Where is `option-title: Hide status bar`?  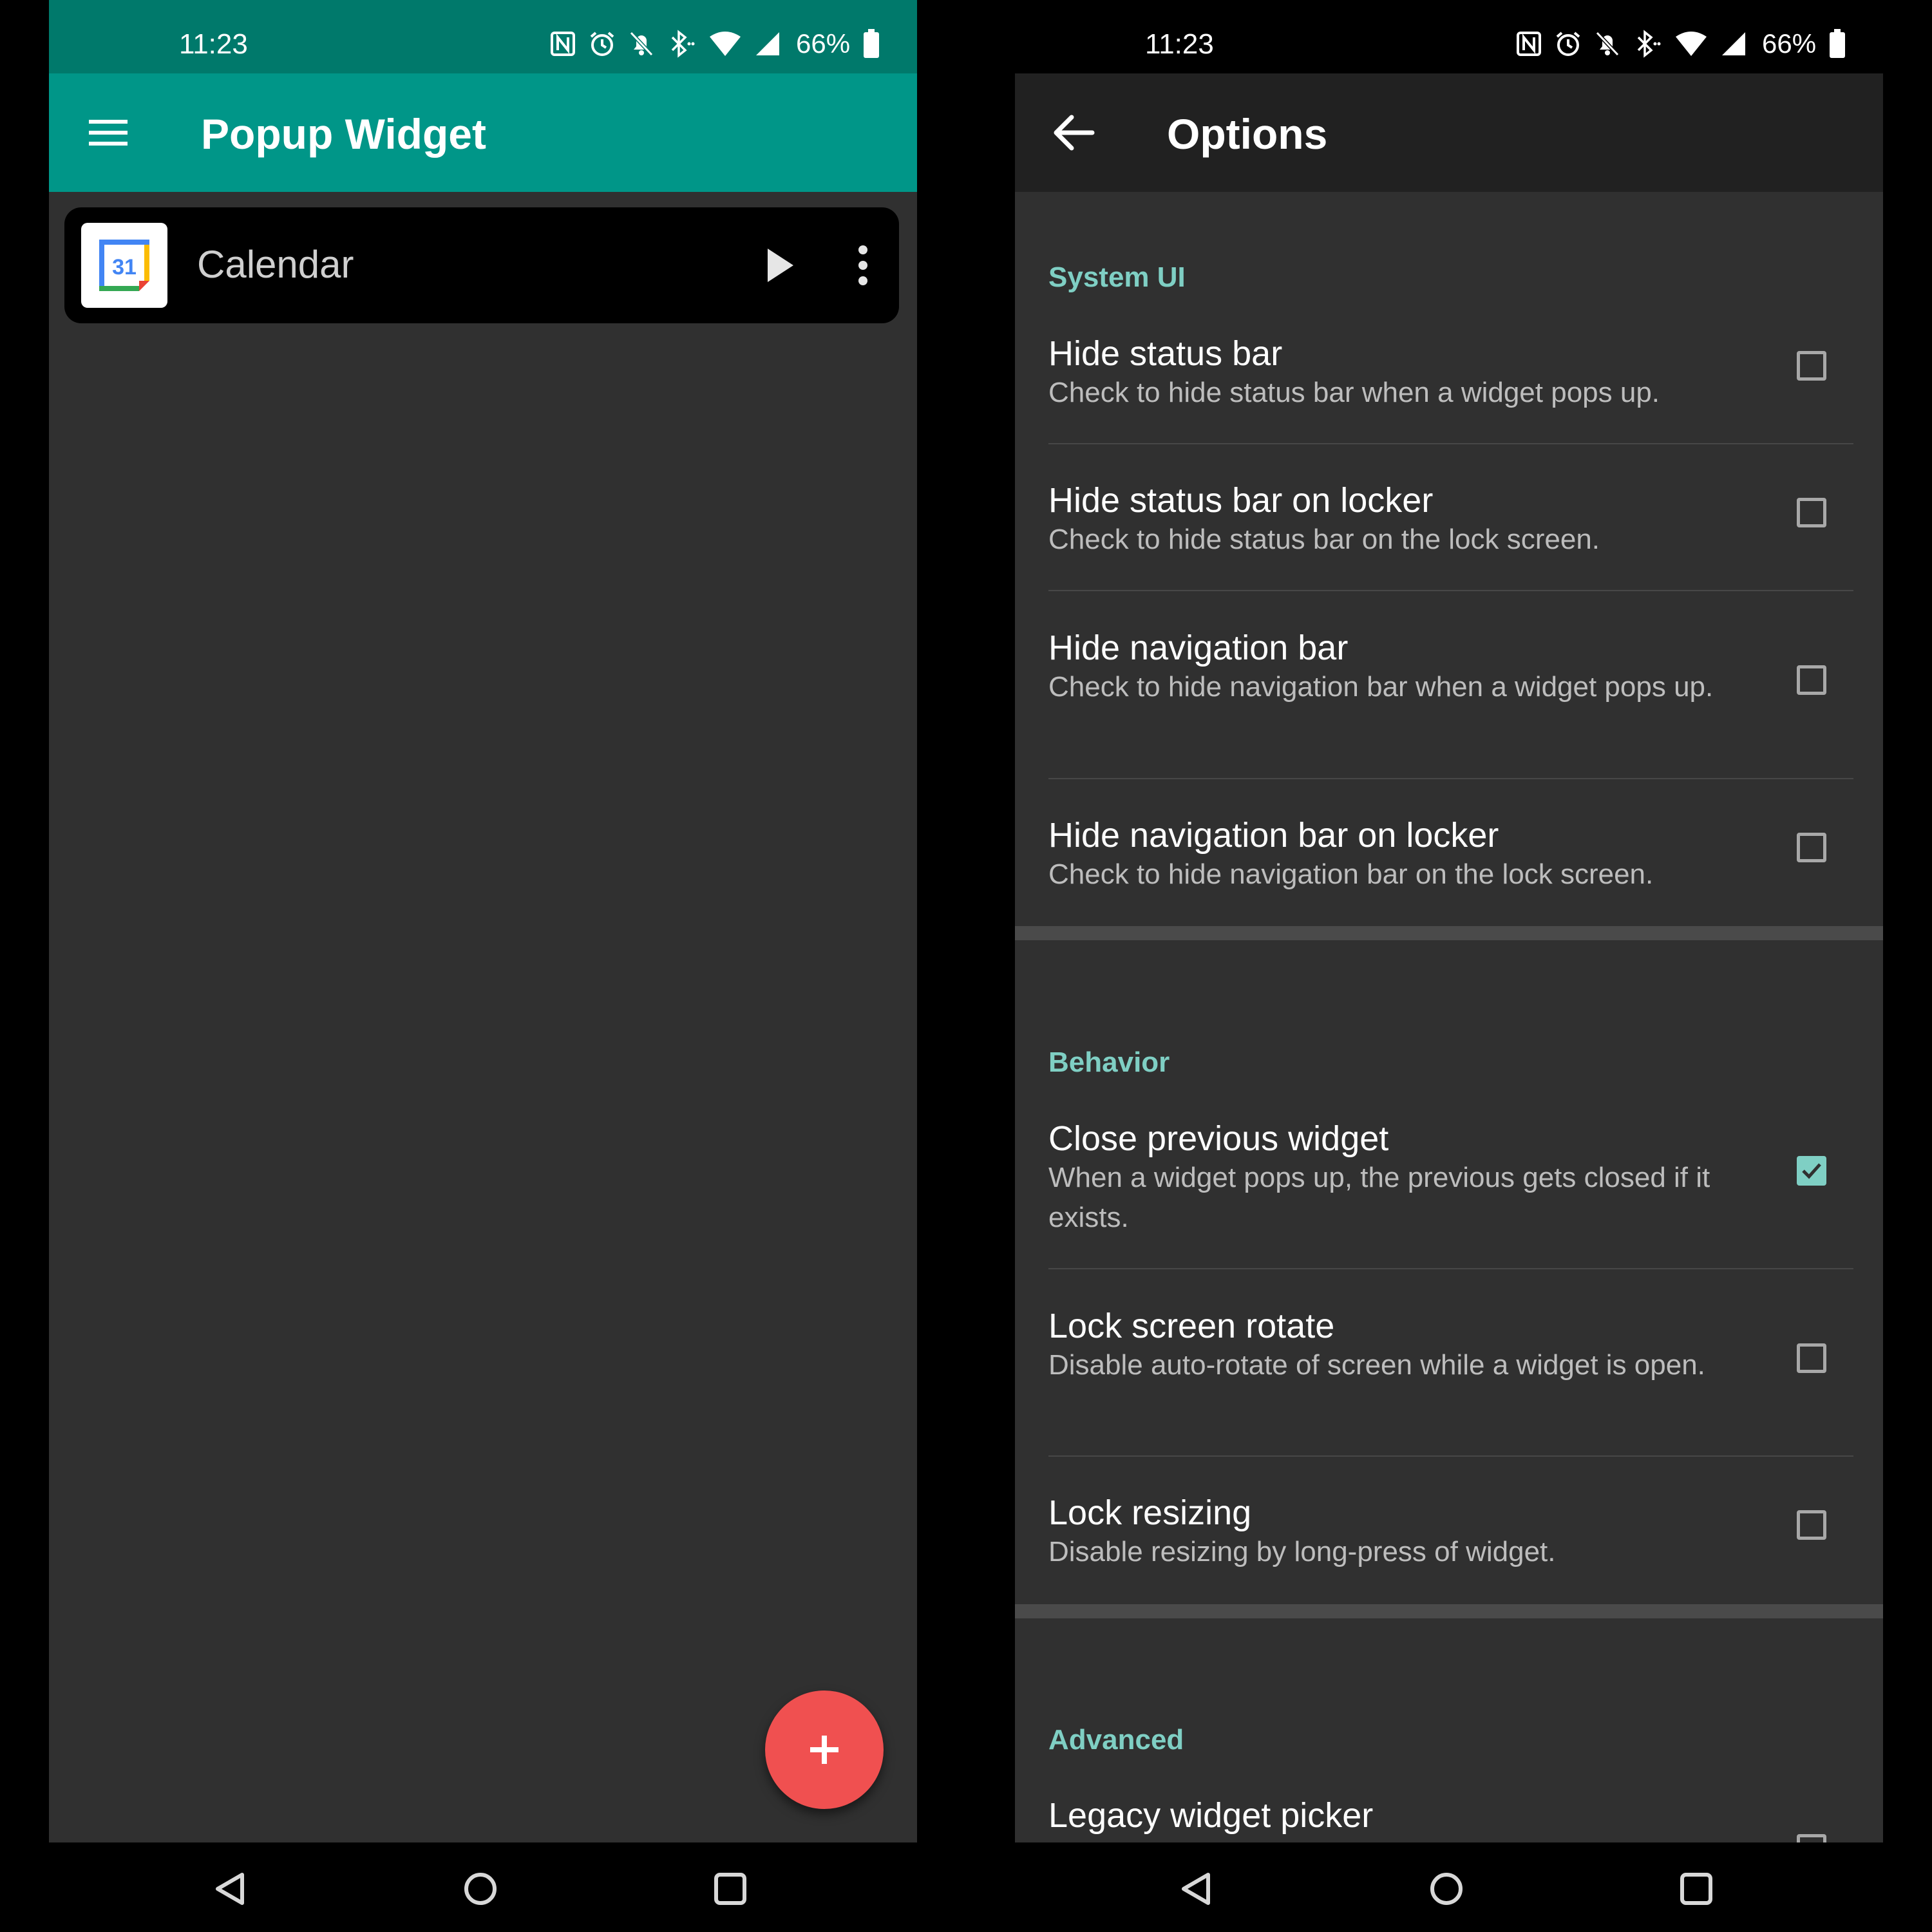
option-title: Hide status bar is located at coordinates (1165, 353).